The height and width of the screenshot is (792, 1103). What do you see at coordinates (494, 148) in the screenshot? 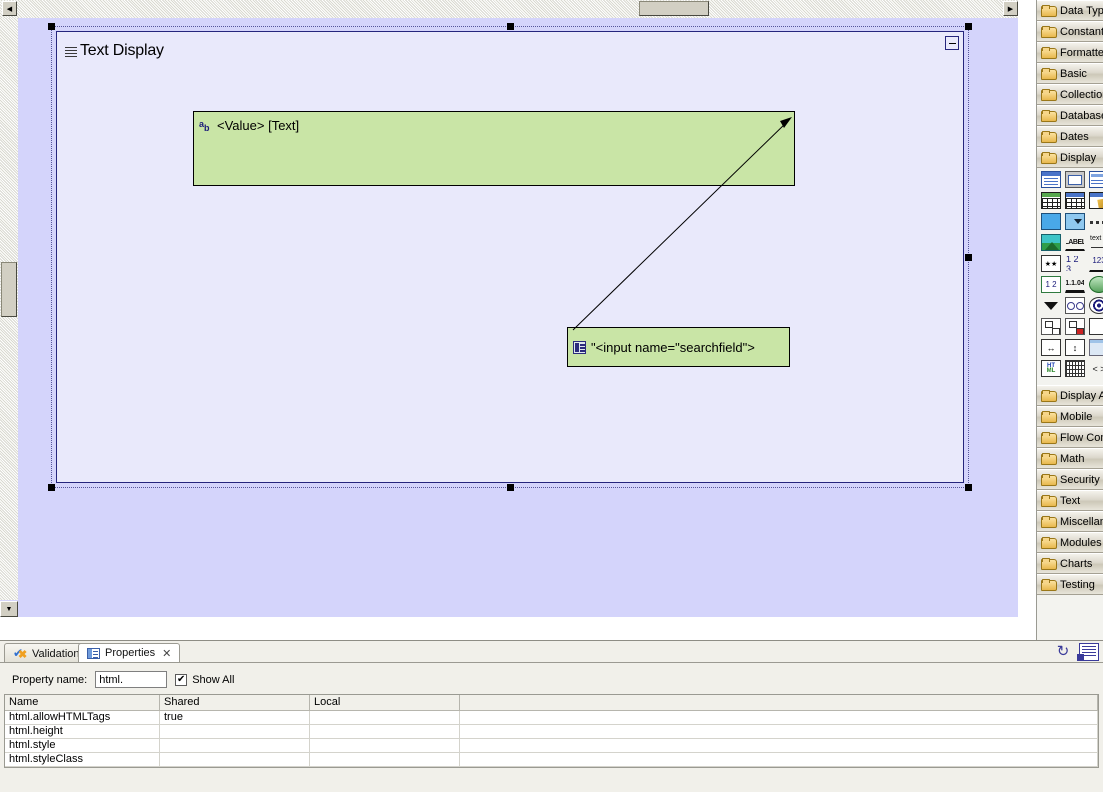
I see `text-value-widget: ab <Value> [Text]` at bounding box center [494, 148].